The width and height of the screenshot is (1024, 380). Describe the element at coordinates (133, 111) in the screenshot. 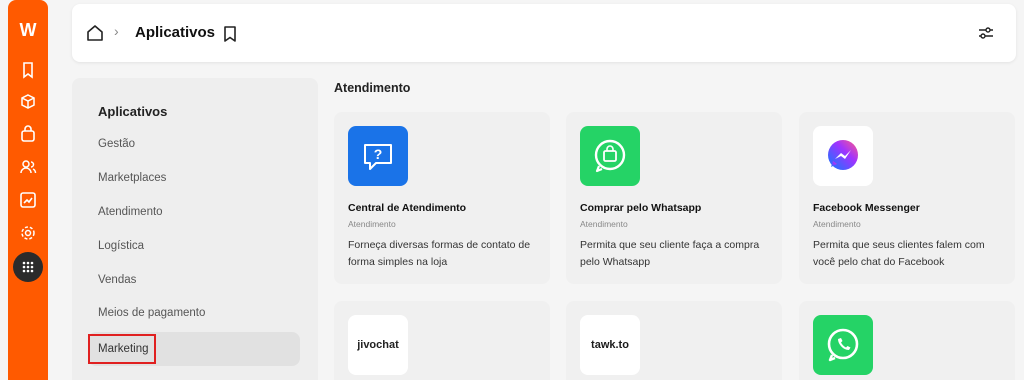

I see `category-panel-title: Aplicativos` at that location.